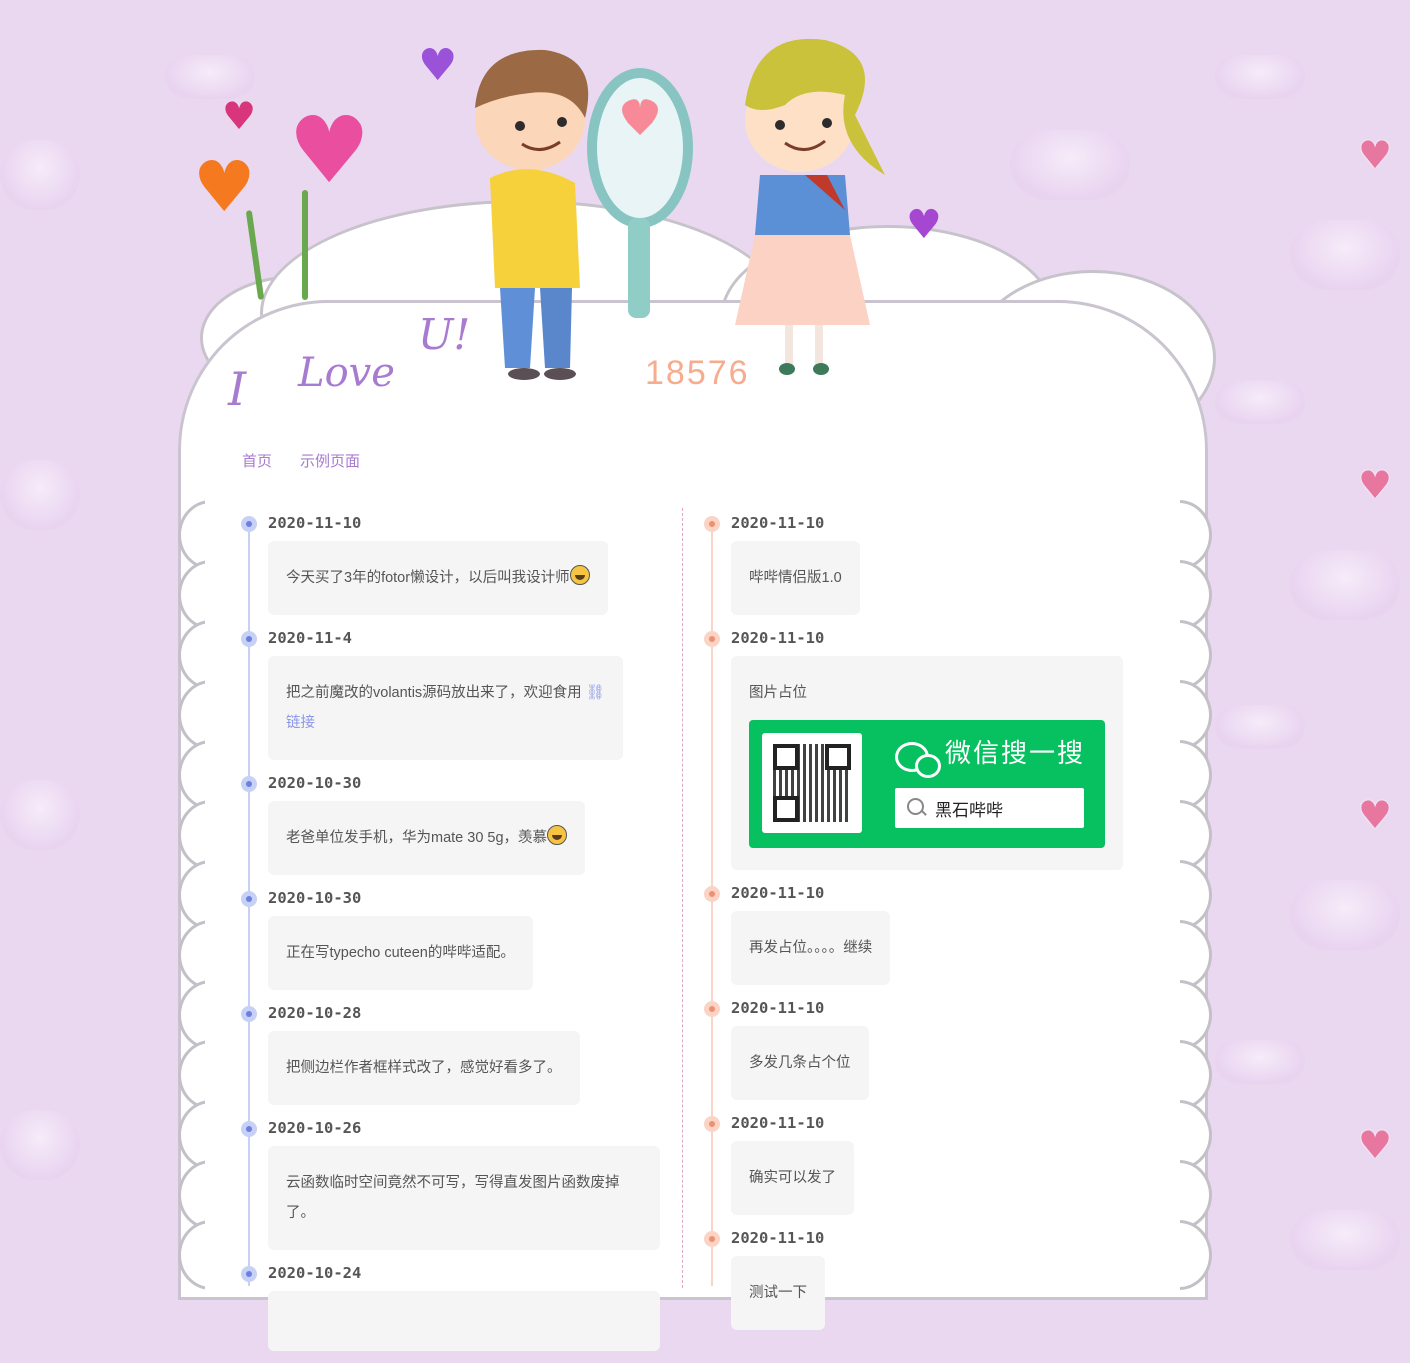 Image resolution: width=1410 pixels, height=1363 pixels. Describe the element at coordinates (915, 935) in the screenshot. I see `timeline-item: 2020-11-10 再发占位。。。。继续` at that location.